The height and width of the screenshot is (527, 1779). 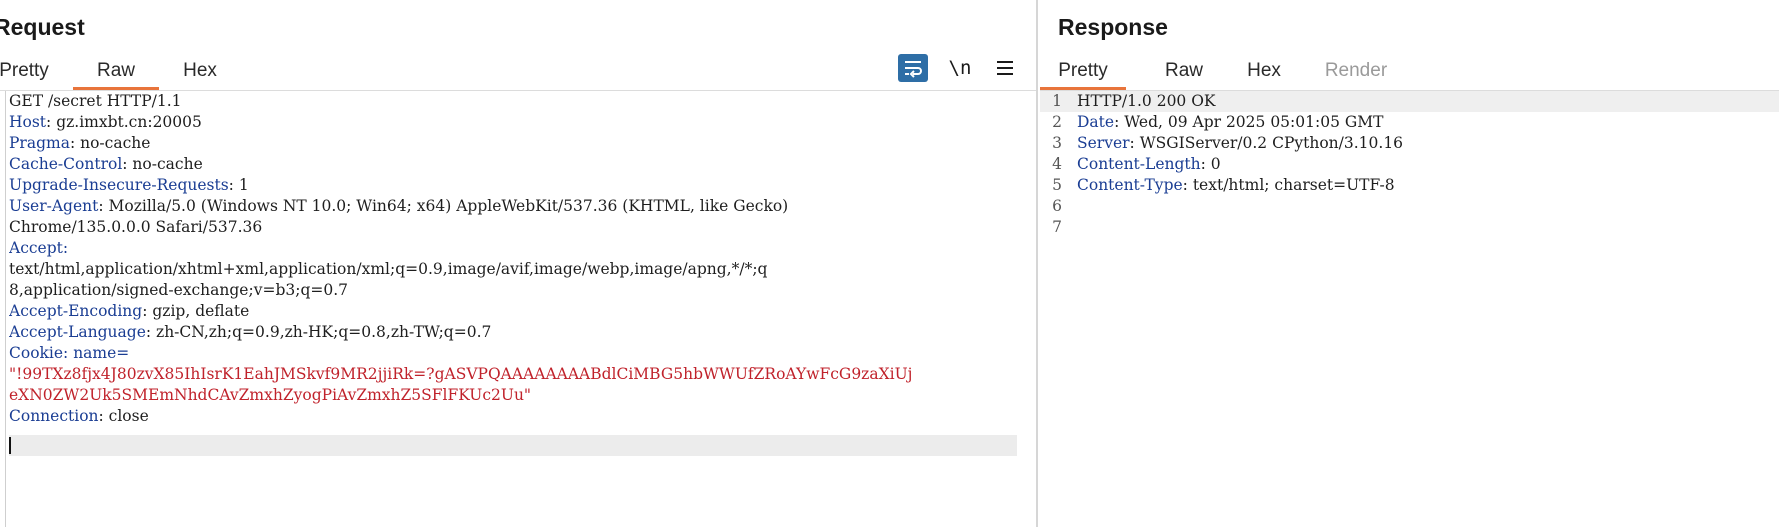 I want to click on response-title: Response, so click(x=1113, y=27).